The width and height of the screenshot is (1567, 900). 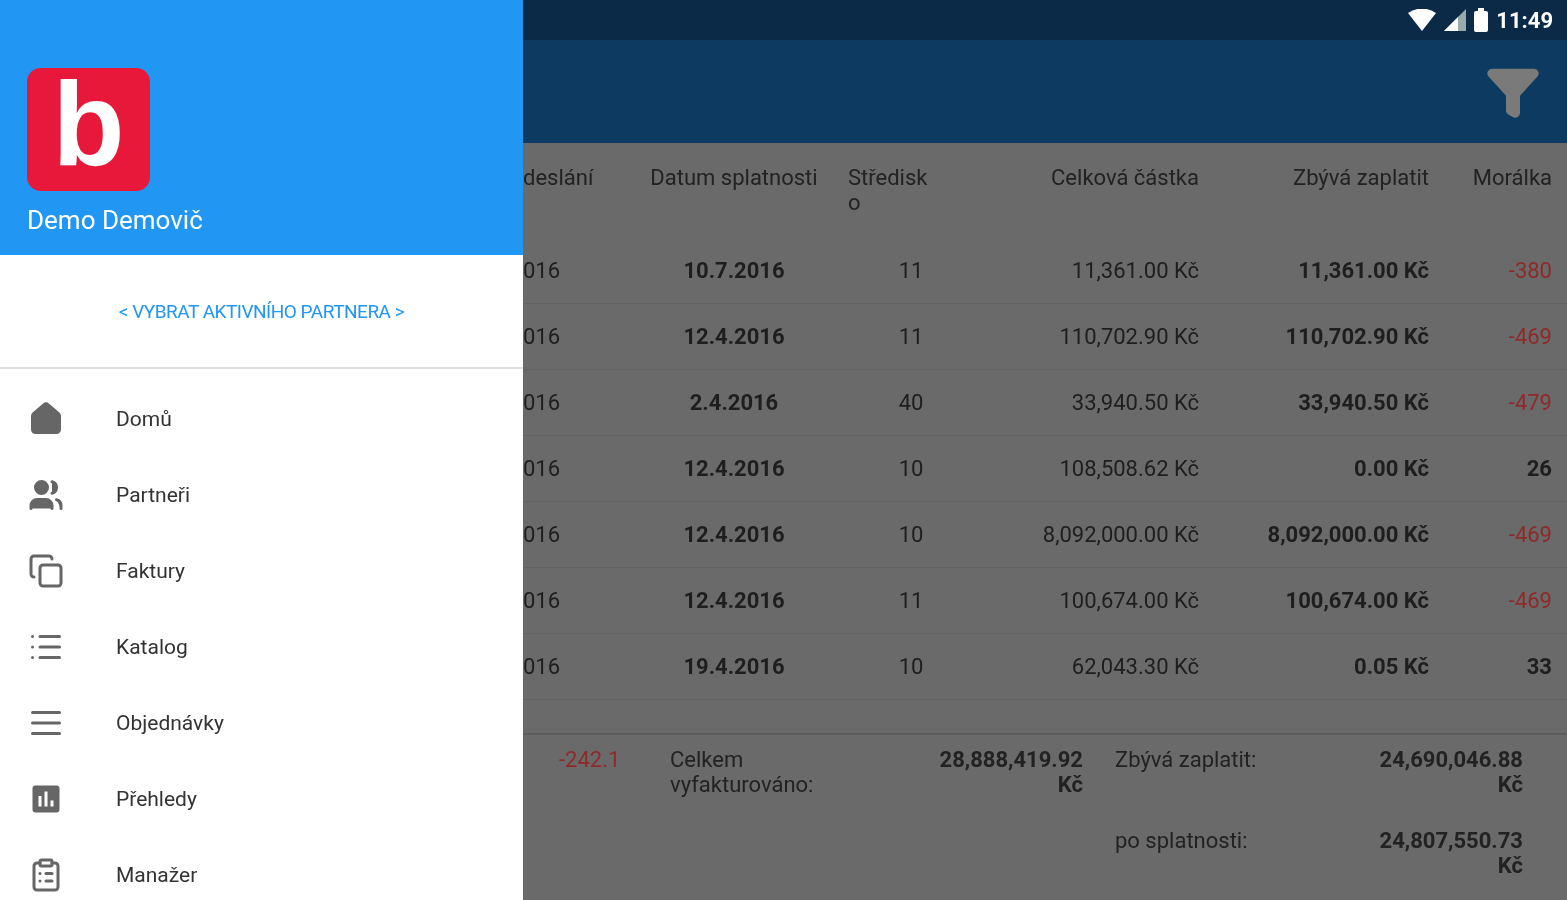 What do you see at coordinates (1186, 760) in the screenshot?
I see `remaining-label: Zbývá zaplatit:` at bounding box center [1186, 760].